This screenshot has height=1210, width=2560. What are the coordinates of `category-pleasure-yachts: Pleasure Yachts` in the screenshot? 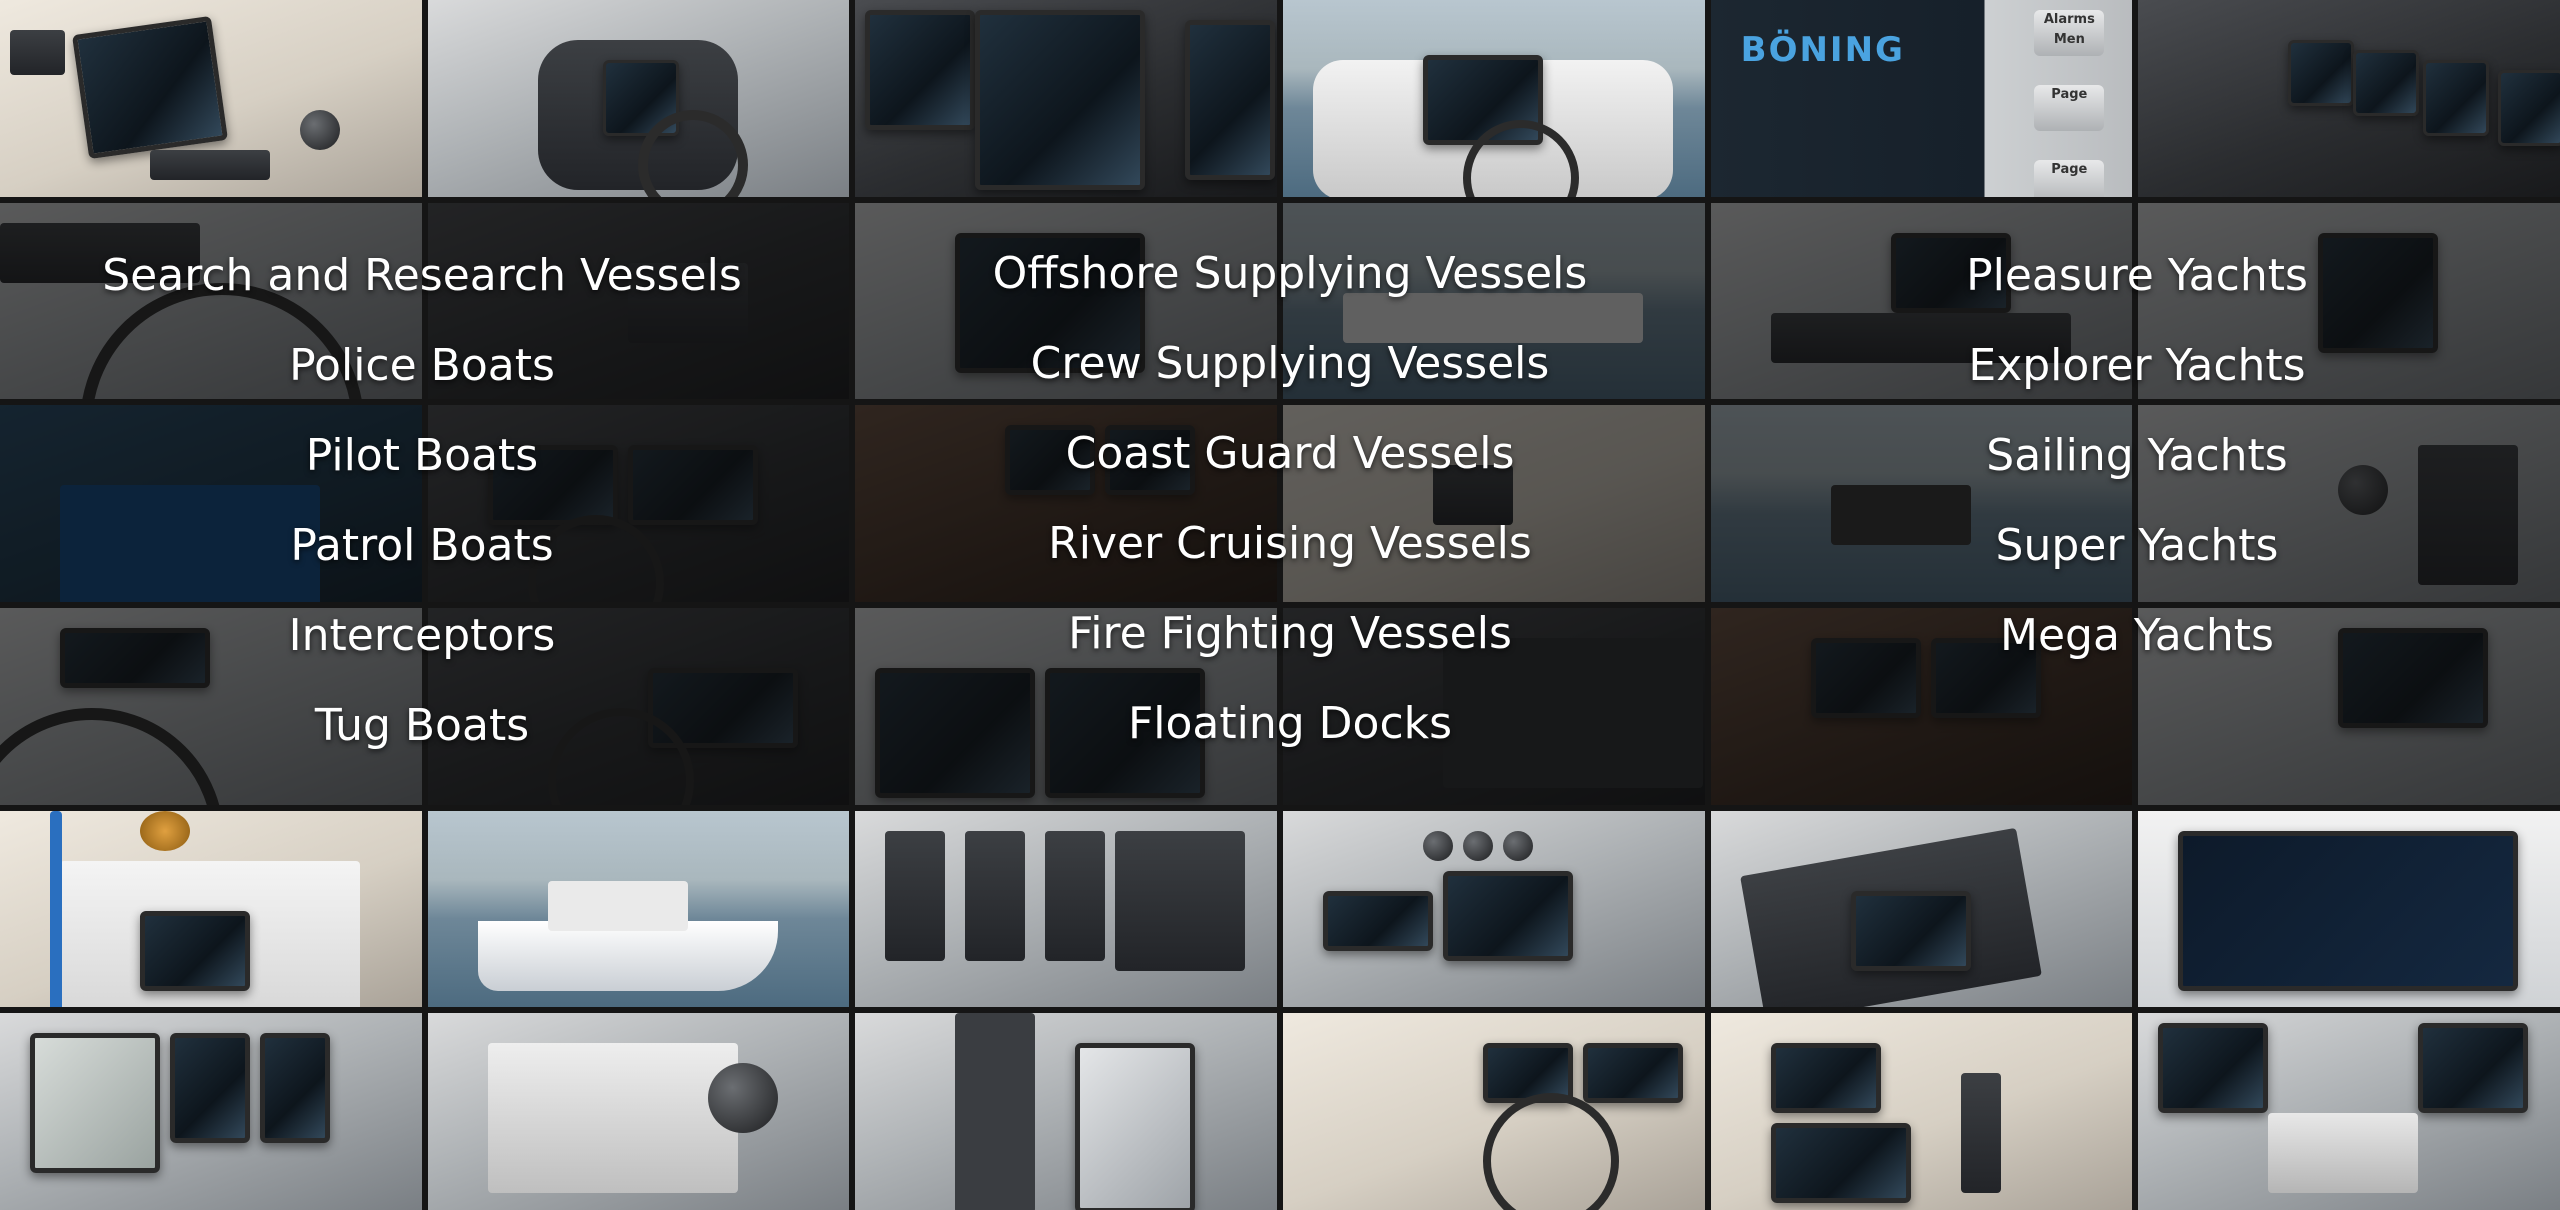 It's located at (2137, 275).